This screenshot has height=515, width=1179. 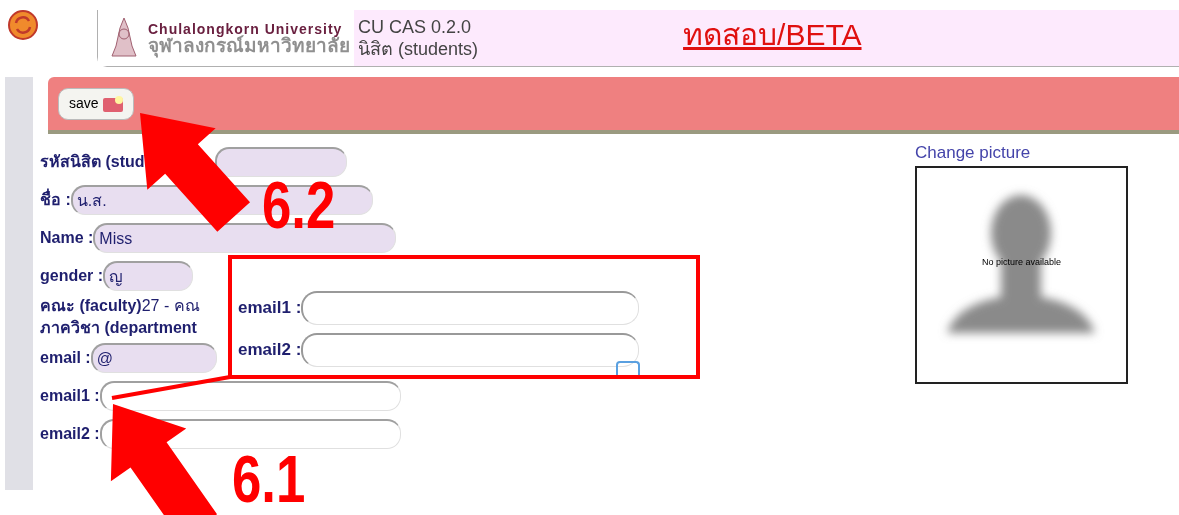 I want to click on field-text: ภาควิชา (department, so click(x=118, y=328).